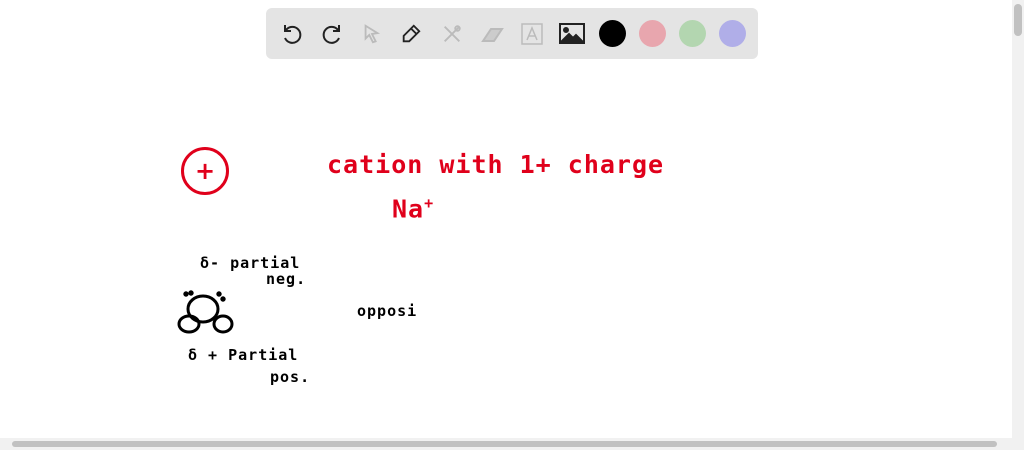 The height and width of the screenshot is (450, 1024). I want to click on vertical-scrollbar, so click(1018, 219).